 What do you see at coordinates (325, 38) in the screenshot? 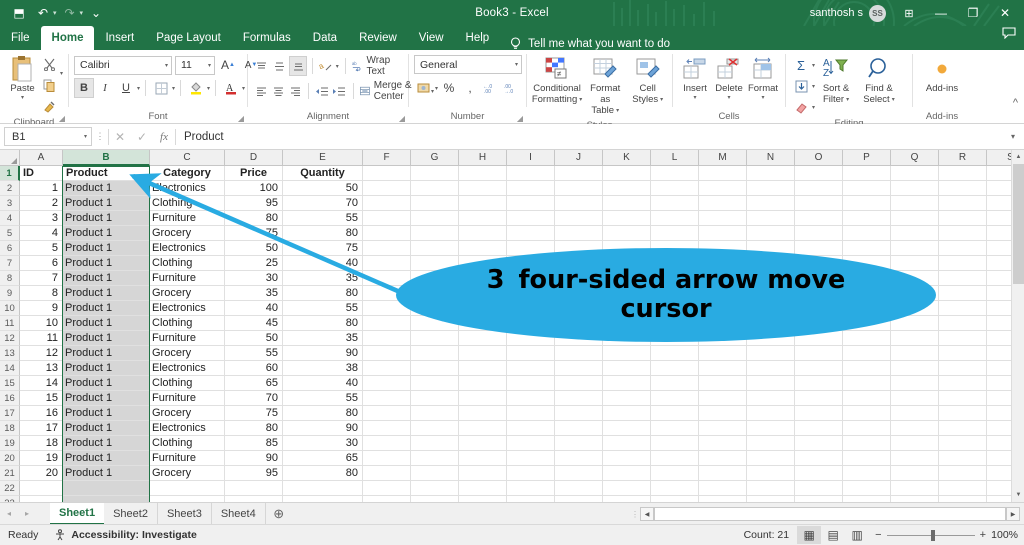
I see `tab-data: Data` at bounding box center [325, 38].